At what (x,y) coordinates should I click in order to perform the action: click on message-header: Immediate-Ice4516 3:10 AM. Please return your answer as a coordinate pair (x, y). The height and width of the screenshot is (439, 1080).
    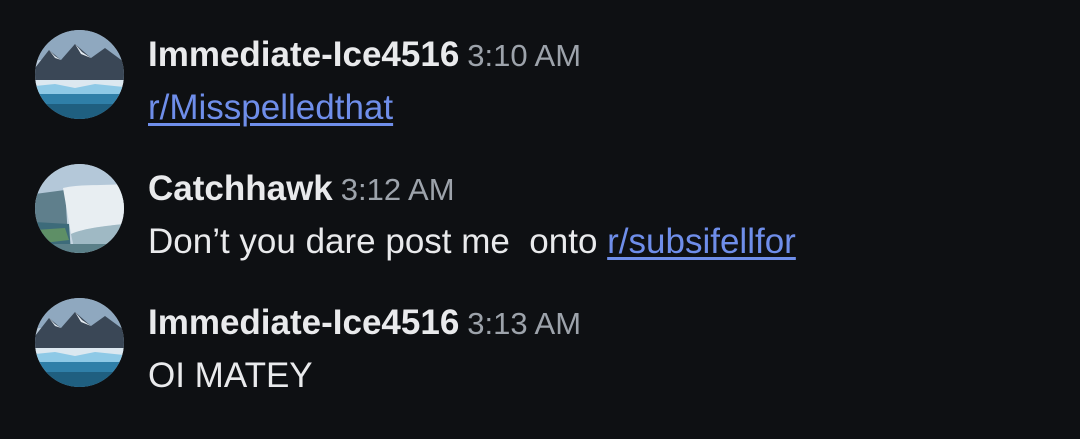
    Looking at the image, I should click on (364, 58).